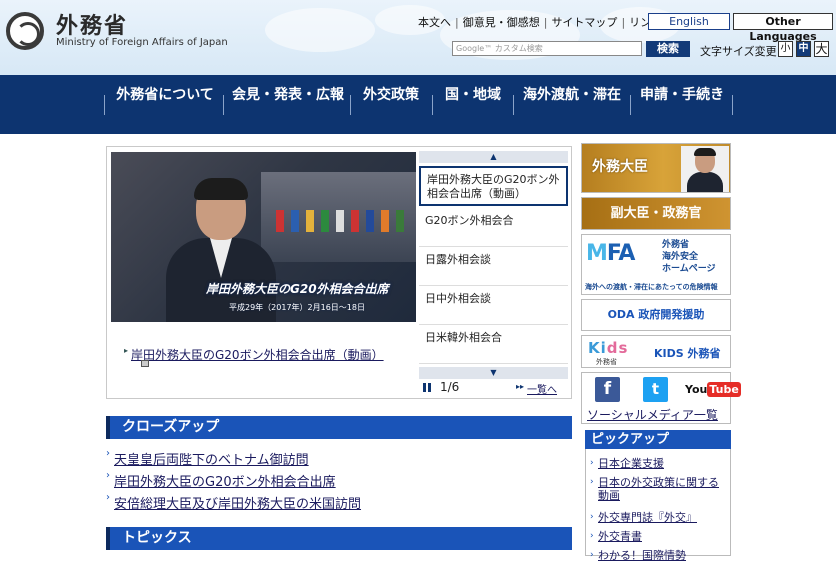  Describe the element at coordinates (651, 287) in the screenshot. I see `overseas-safety-caption: 海外への渡航・滞在にあたっての危険情報` at that location.